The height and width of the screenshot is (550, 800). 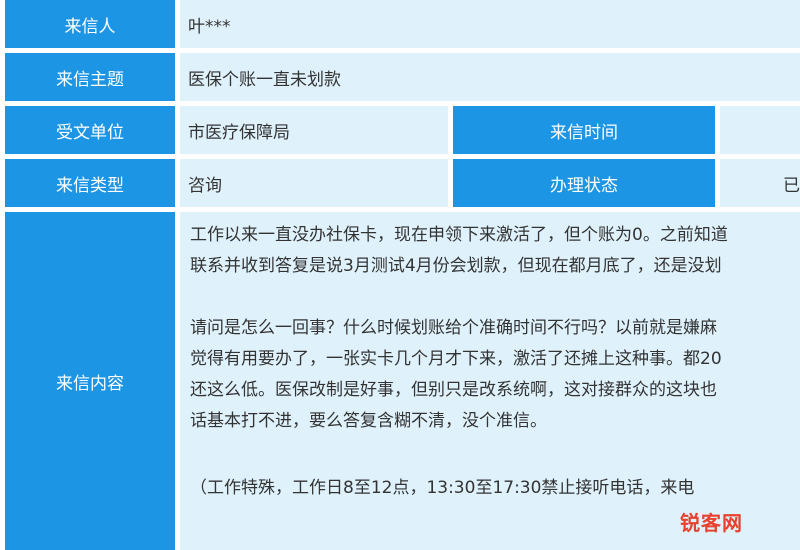 What do you see at coordinates (90, 183) in the screenshot?
I see `type-label: 来信类型` at bounding box center [90, 183].